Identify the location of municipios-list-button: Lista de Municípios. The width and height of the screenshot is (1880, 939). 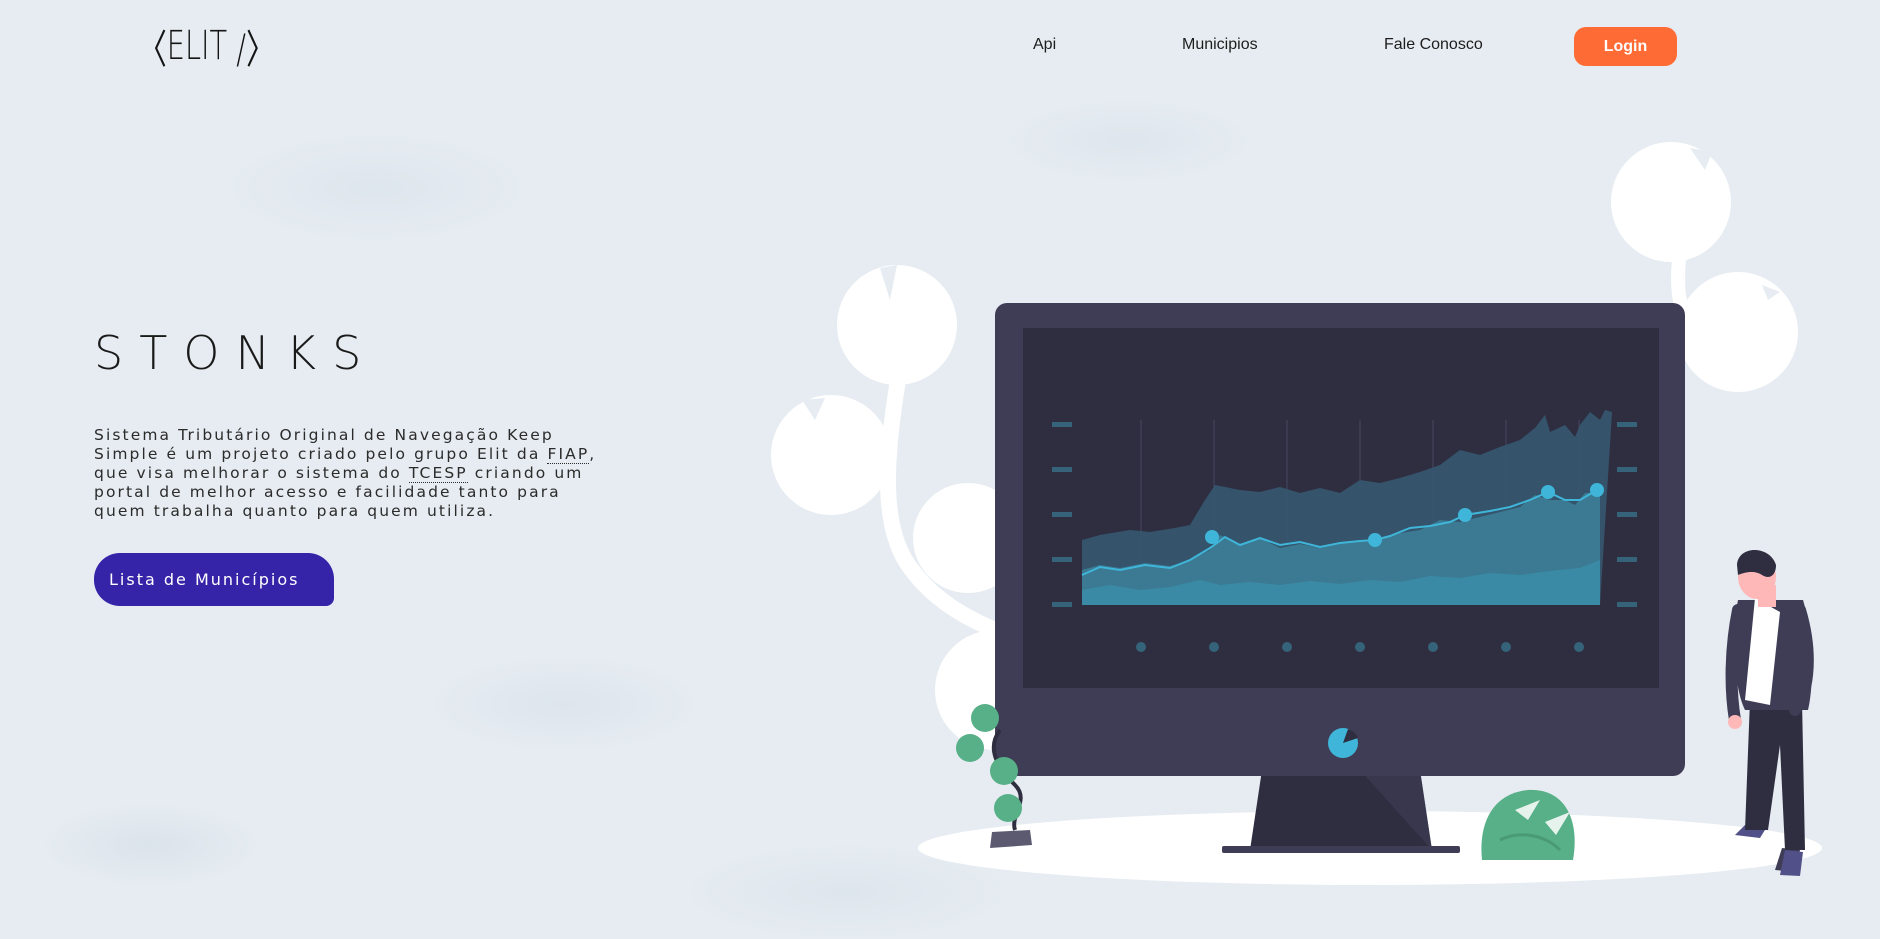
(214, 579).